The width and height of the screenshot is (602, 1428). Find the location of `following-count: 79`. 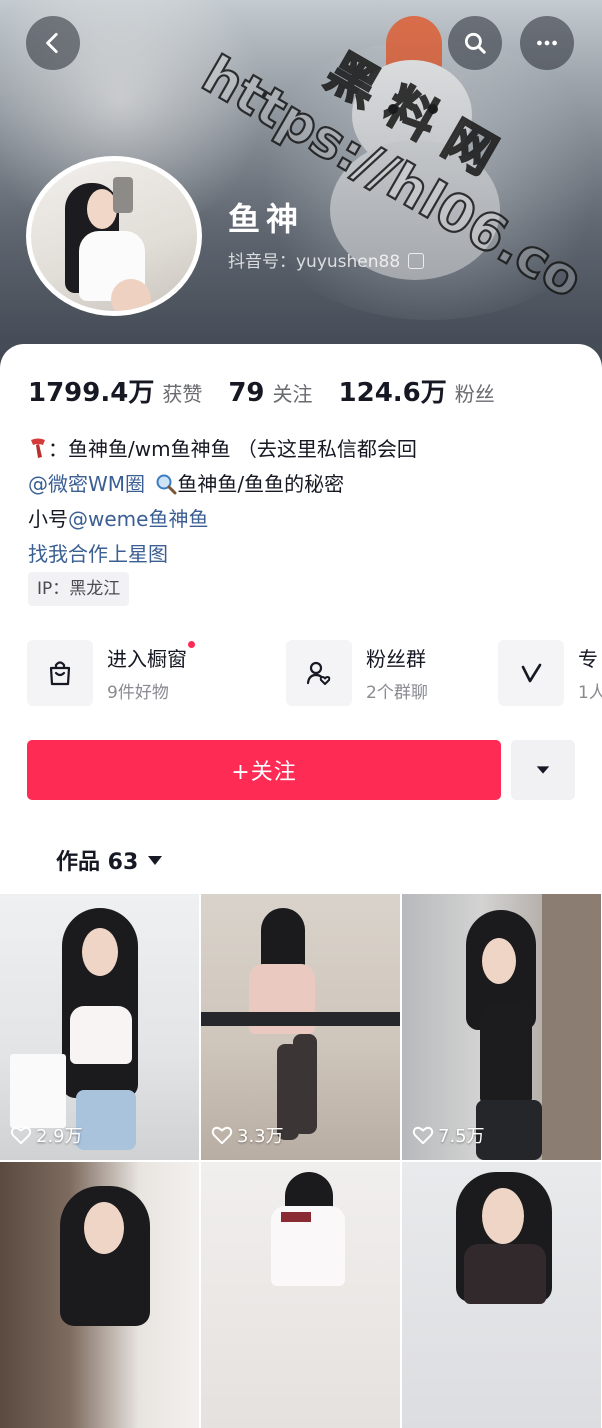

following-count: 79 is located at coordinates (246, 393).